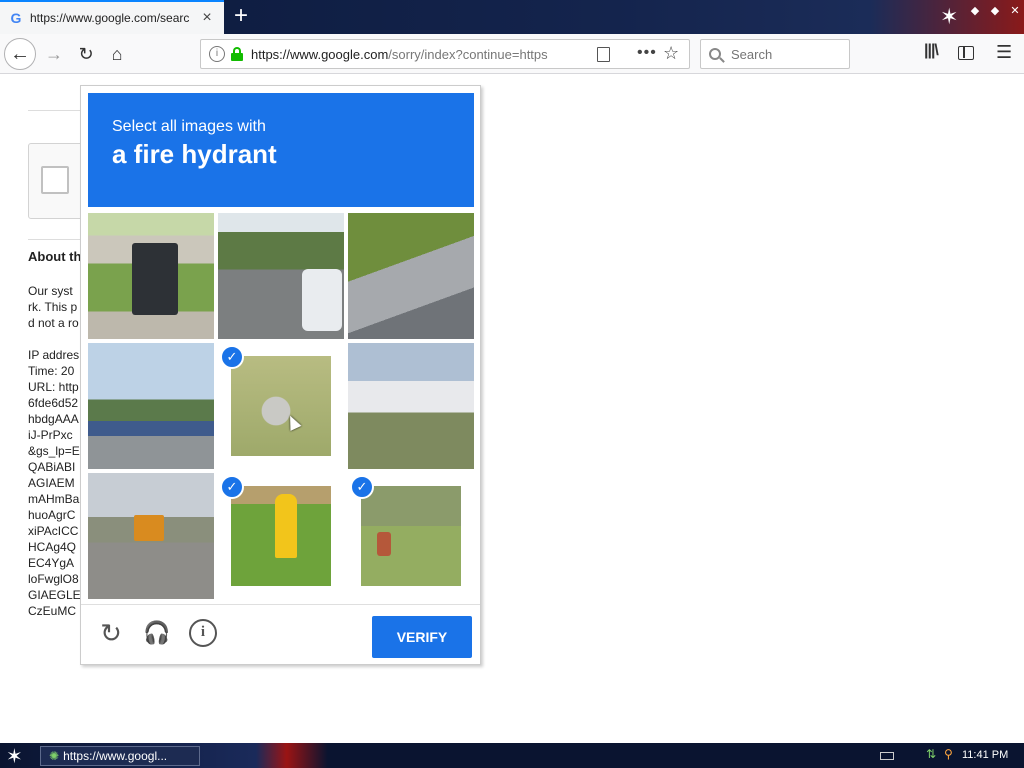  What do you see at coordinates (58, 339) in the screenshot?
I see `body-line` at bounding box center [58, 339].